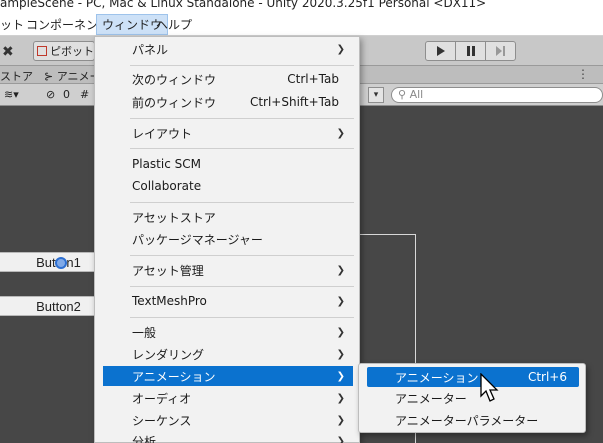  Describe the element at coordinates (61, 263) in the screenshot. I see `transform-gizmo-icon` at that location.